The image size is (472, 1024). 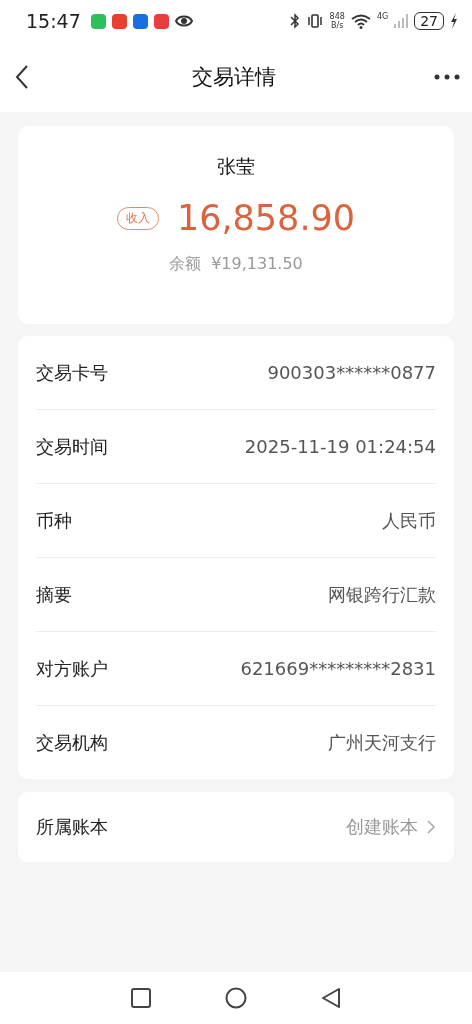 What do you see at coordinates (54, 594) in the screenshot?
I see `detail-label: 摘要` at bounding box center [54, 594].